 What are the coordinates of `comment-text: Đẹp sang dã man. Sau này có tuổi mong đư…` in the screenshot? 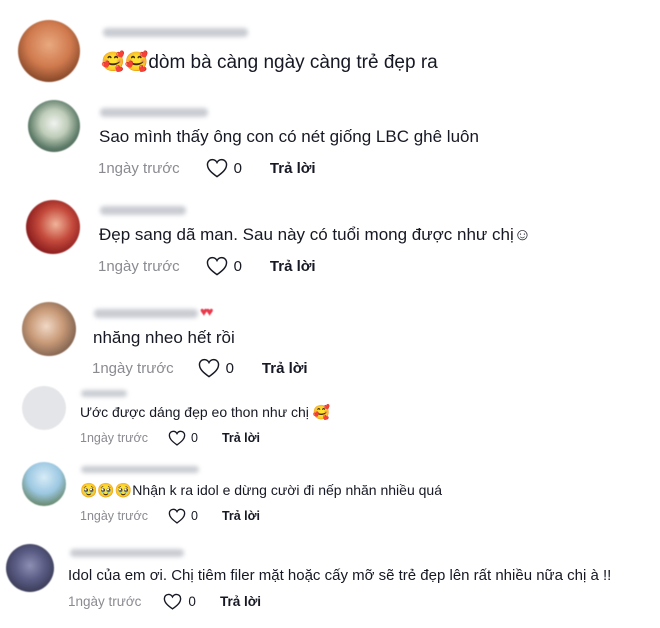 It's located at (315, 234).